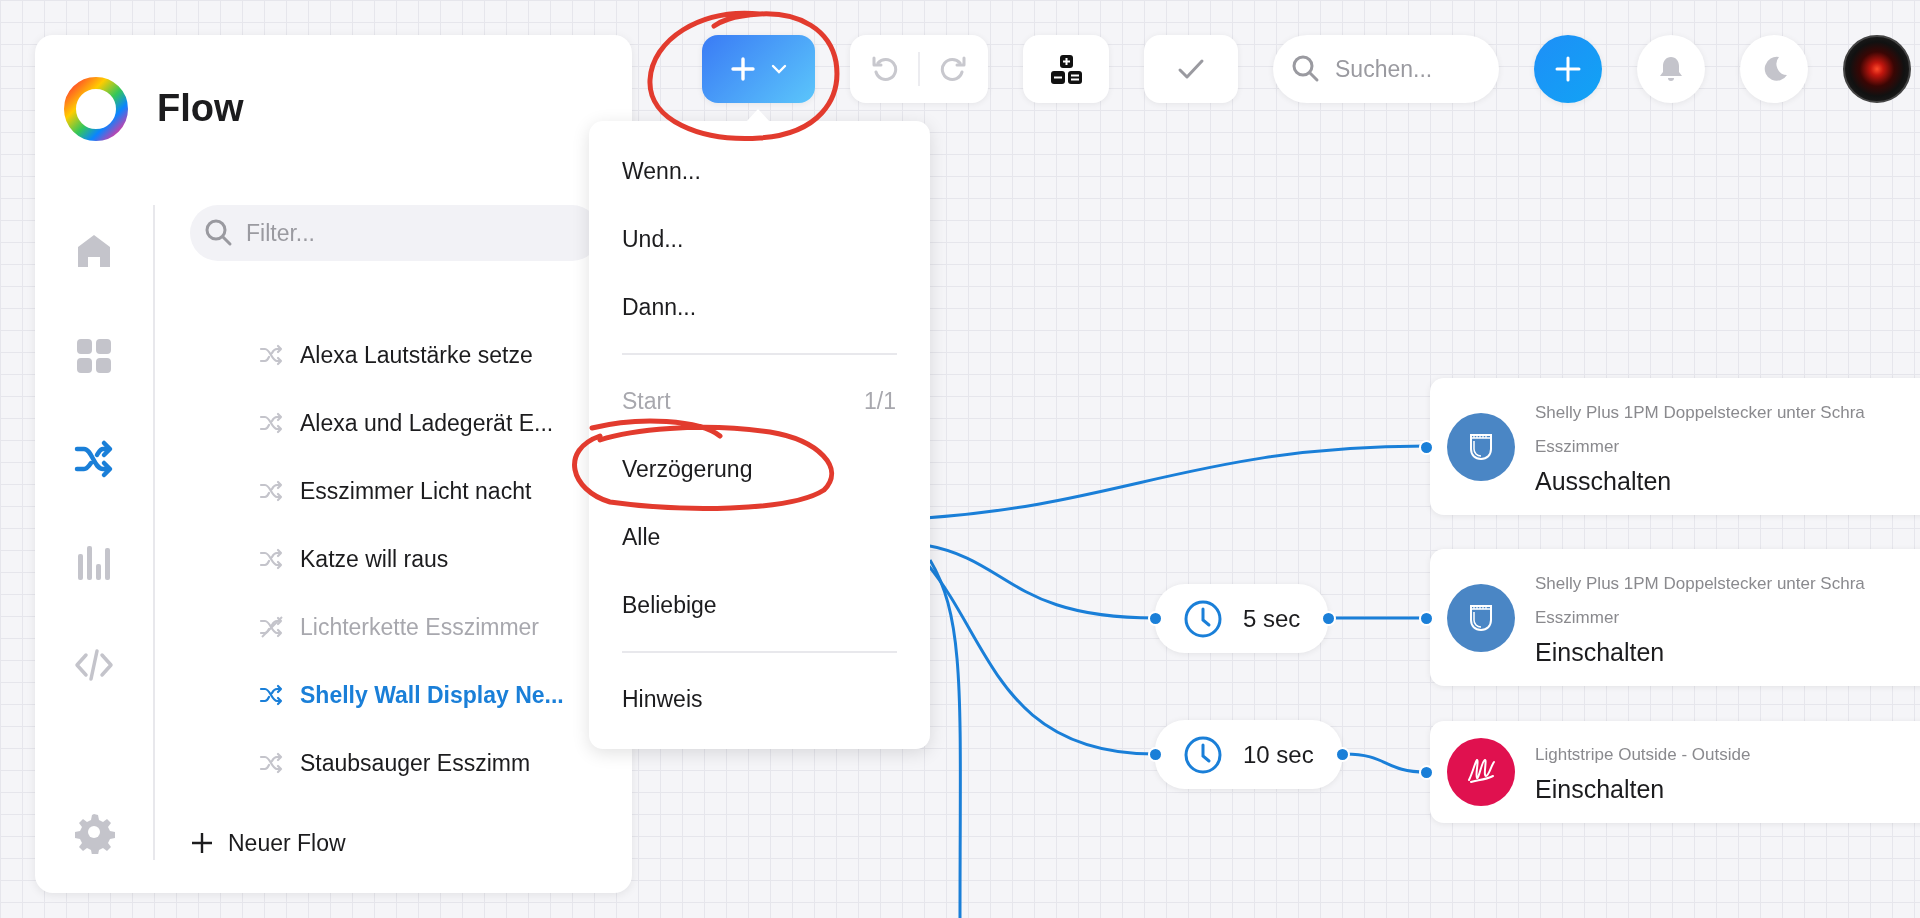  I want to click on delay-label: 5 sec, so click(1272, 618).